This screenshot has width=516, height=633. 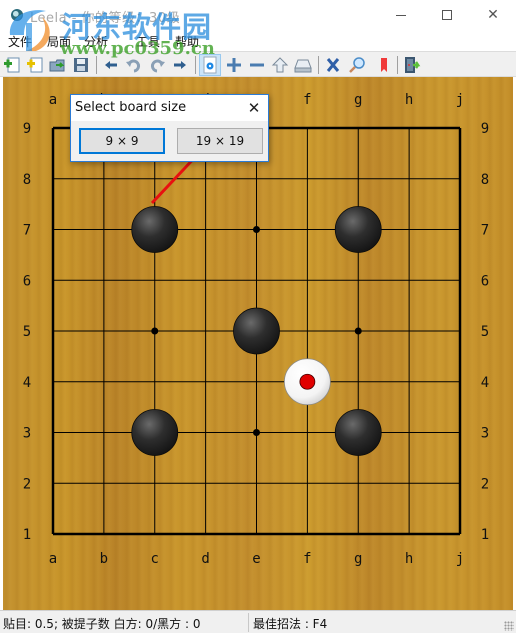 I want to click on column-label-bottom: e, so click(x=256, y=559).